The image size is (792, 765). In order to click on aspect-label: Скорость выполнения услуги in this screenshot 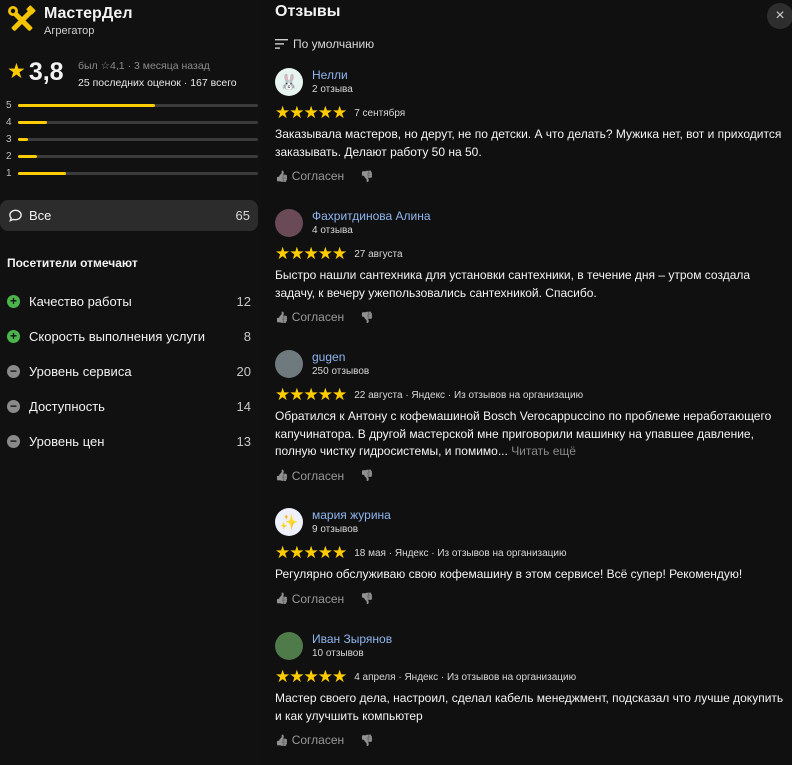, I will do `click(117, 336)`.